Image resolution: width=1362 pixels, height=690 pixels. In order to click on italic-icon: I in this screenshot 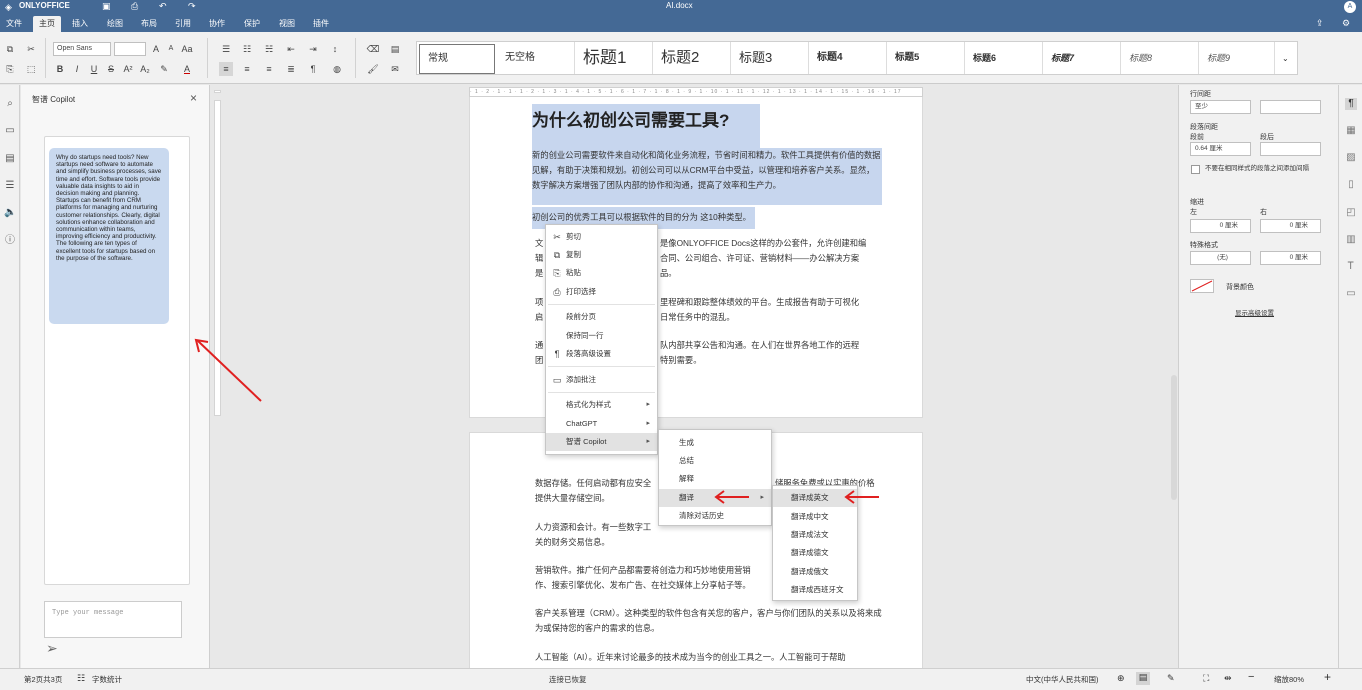, I will do `click(77, 69)`.